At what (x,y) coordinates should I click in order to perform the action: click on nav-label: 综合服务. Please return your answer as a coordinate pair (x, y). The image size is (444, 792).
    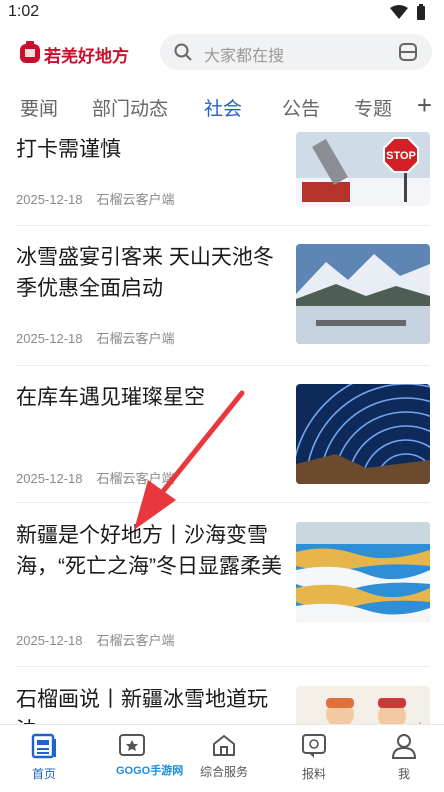
    Looking at the image, I should click on (223, 772).